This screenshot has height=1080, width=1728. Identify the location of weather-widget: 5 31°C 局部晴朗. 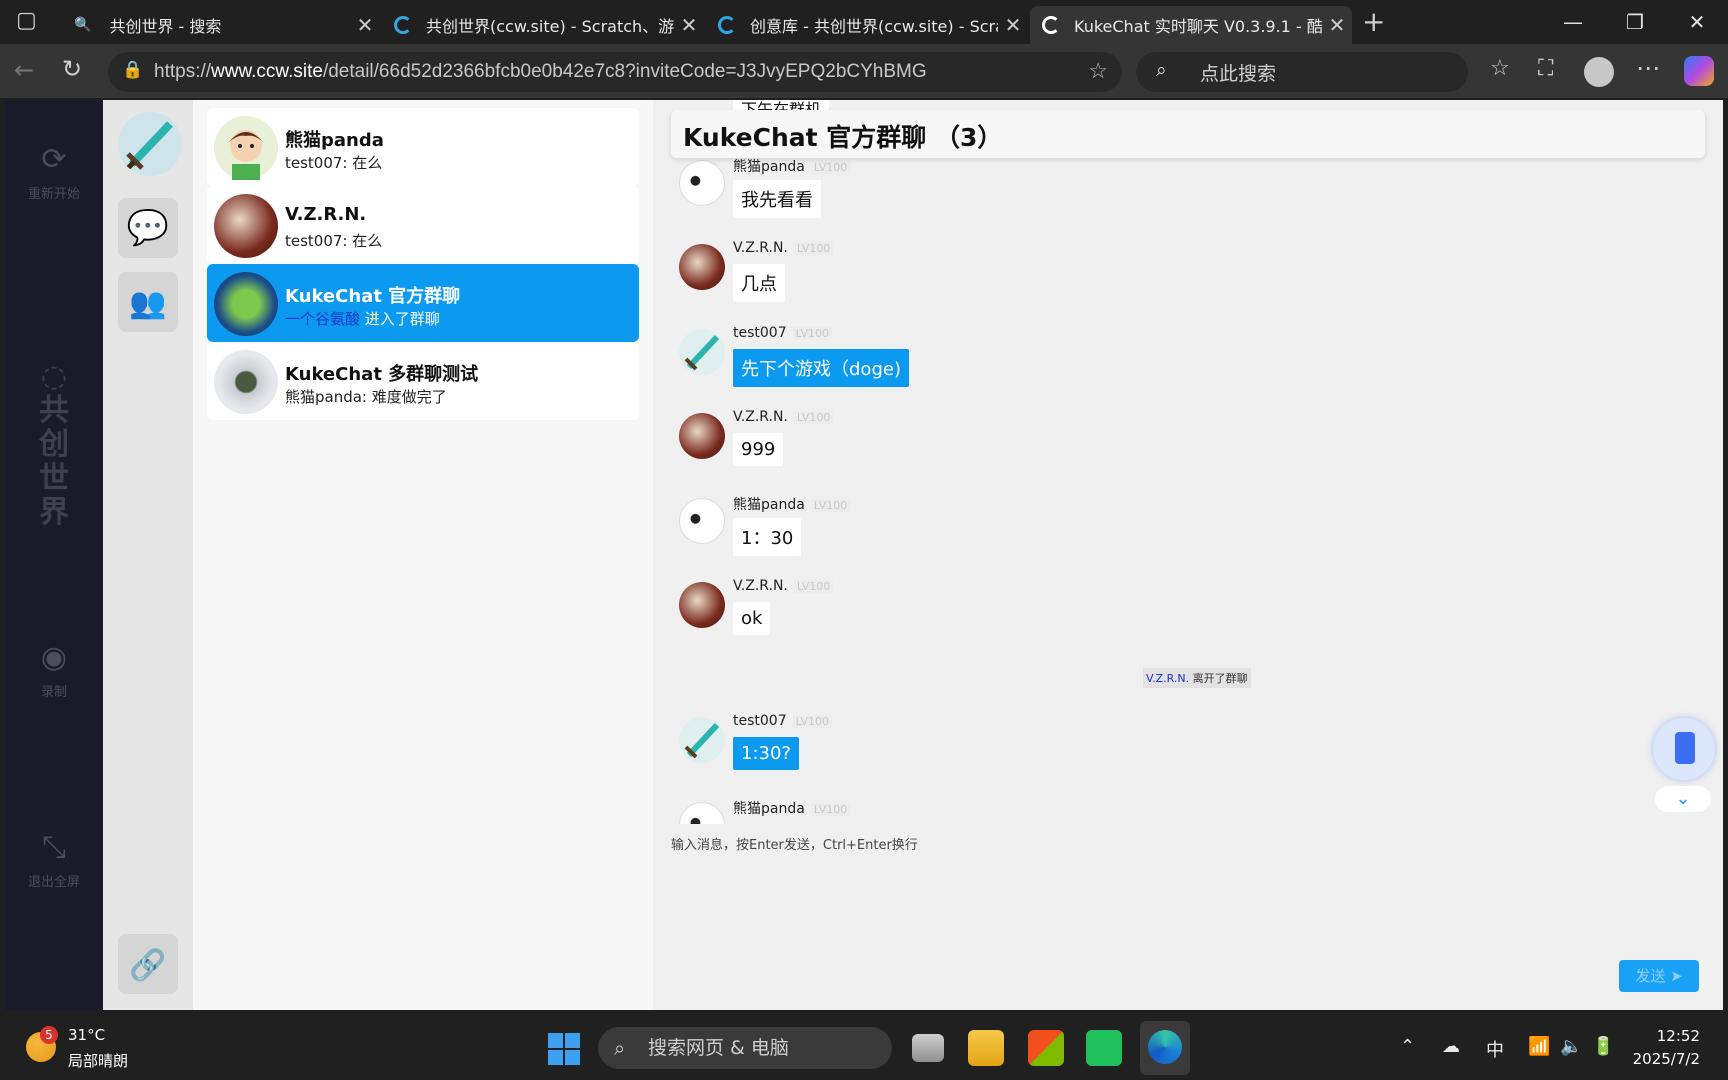
(80, 1048).